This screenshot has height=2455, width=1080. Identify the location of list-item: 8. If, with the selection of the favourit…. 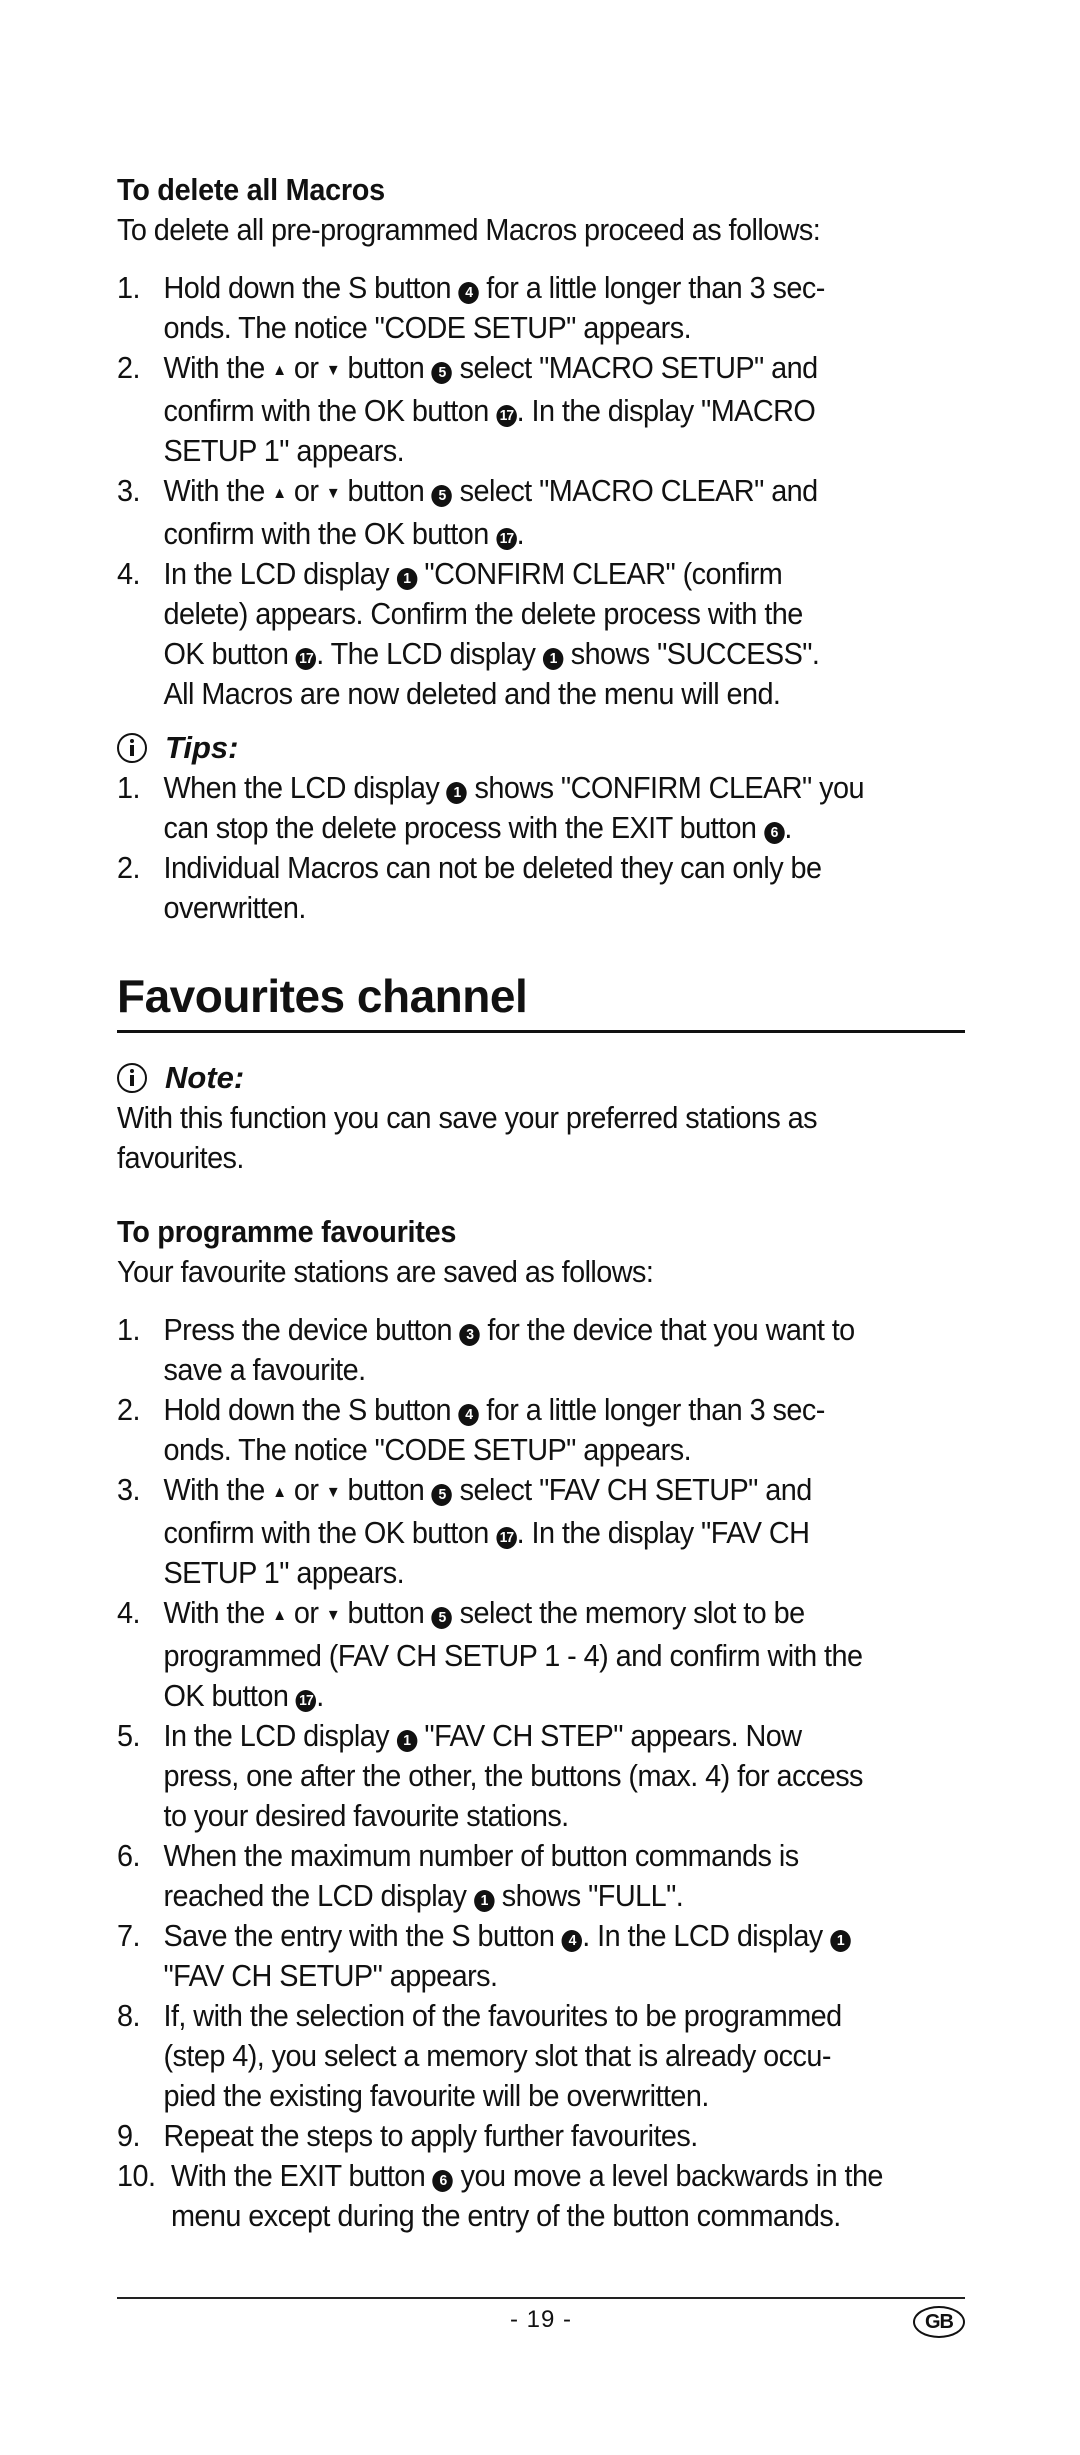
(541, 2056).